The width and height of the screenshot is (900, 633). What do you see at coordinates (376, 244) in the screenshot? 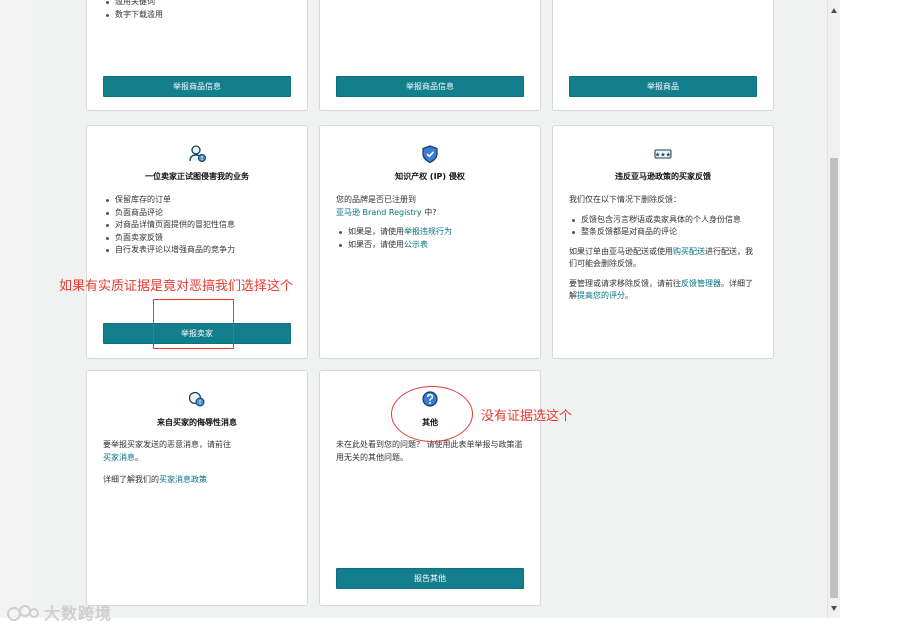
I see `text-span: 如果否，请使用` at bounding box center [376, 244].